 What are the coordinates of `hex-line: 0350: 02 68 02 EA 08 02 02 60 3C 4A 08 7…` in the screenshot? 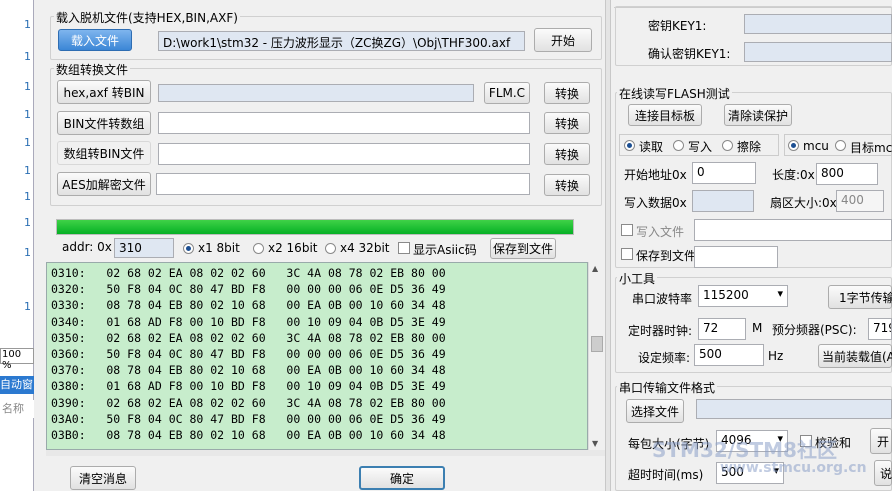 It's located at (248, 337).